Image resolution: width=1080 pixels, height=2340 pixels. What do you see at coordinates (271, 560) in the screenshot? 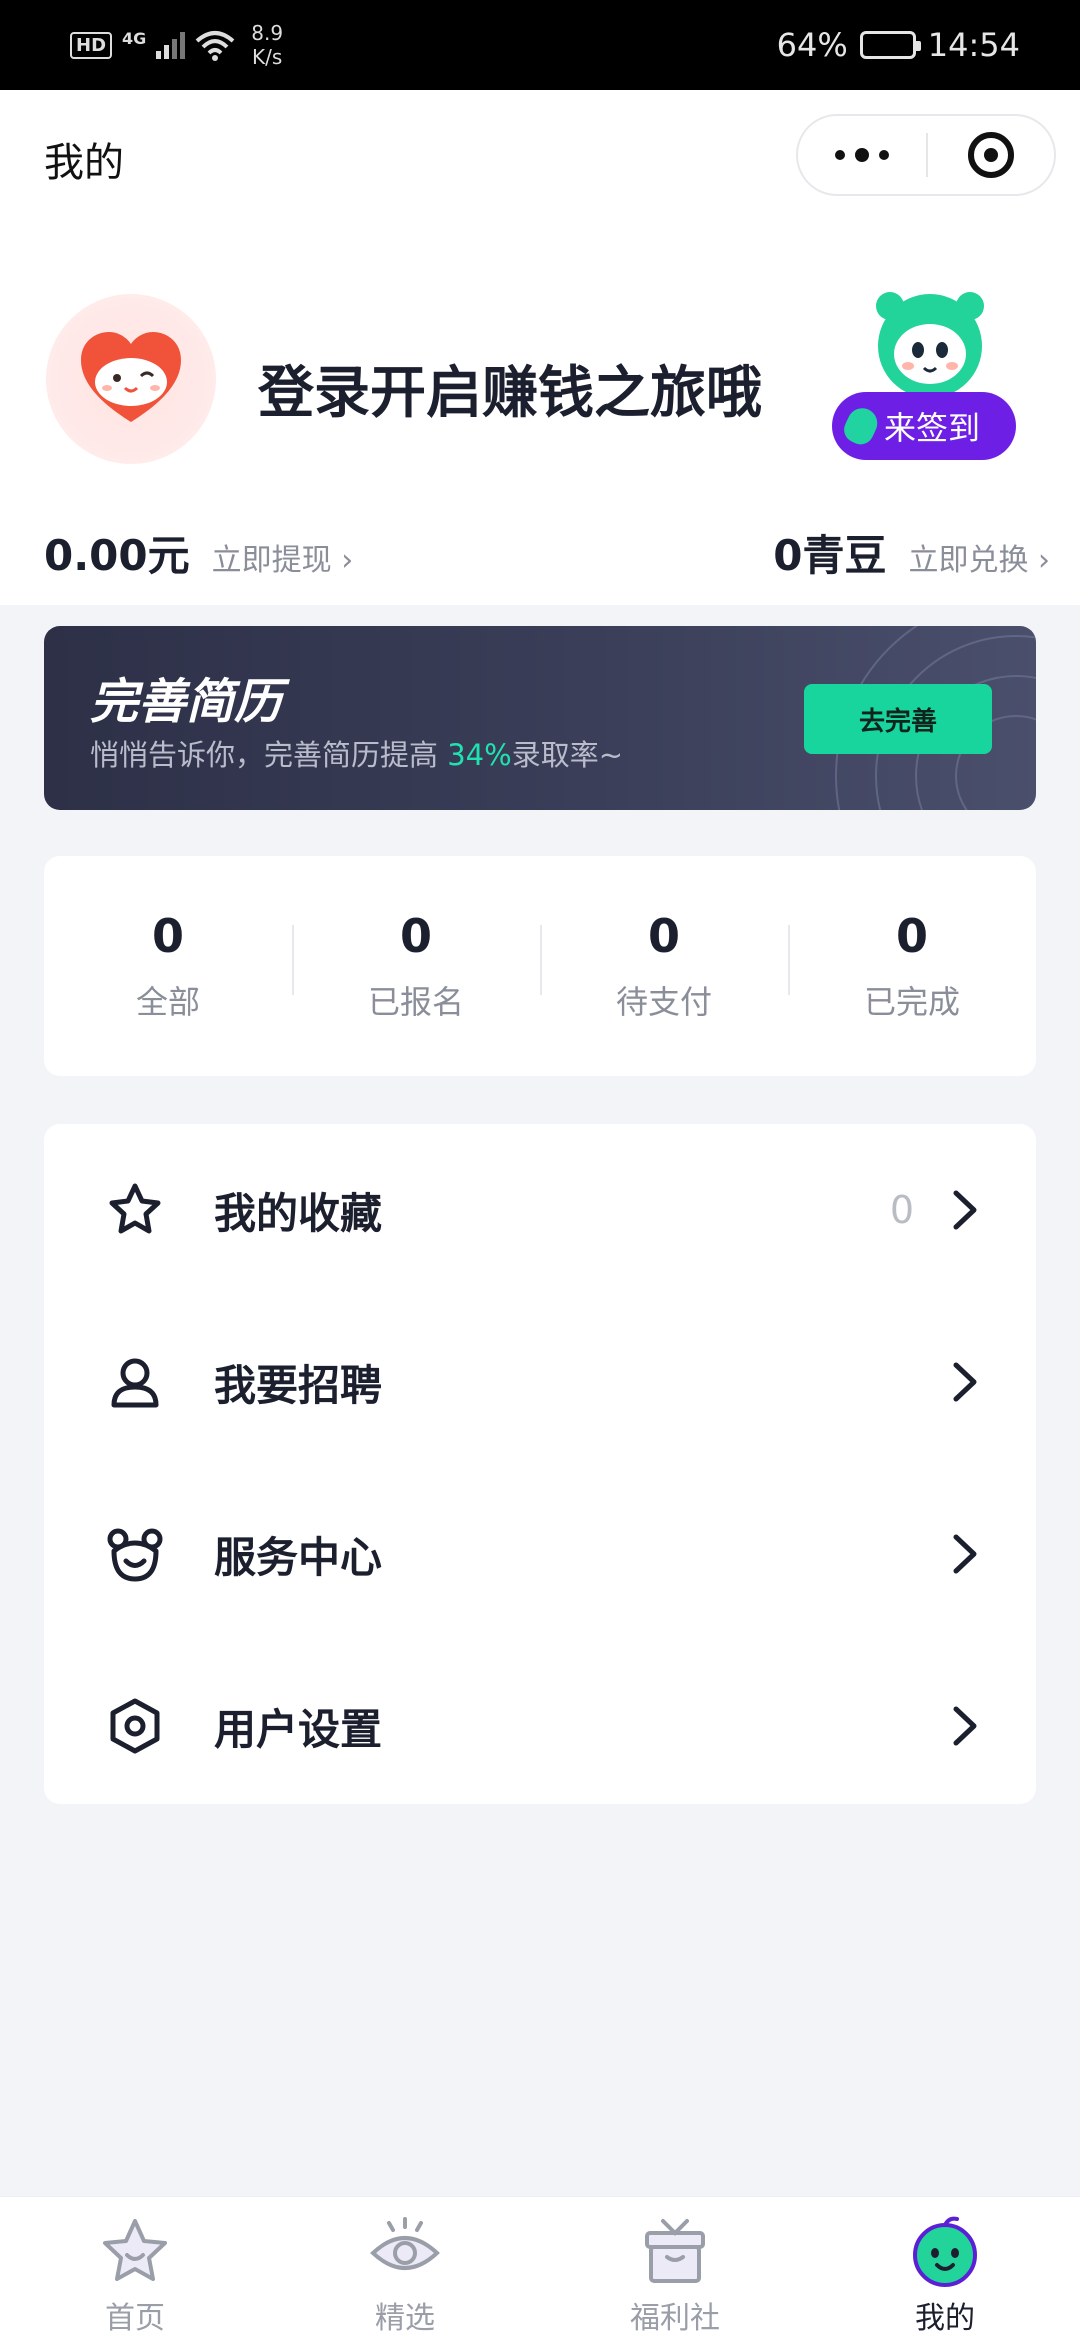
I see `withdraw-label: 立即提现` at bounding box center [271, 560].